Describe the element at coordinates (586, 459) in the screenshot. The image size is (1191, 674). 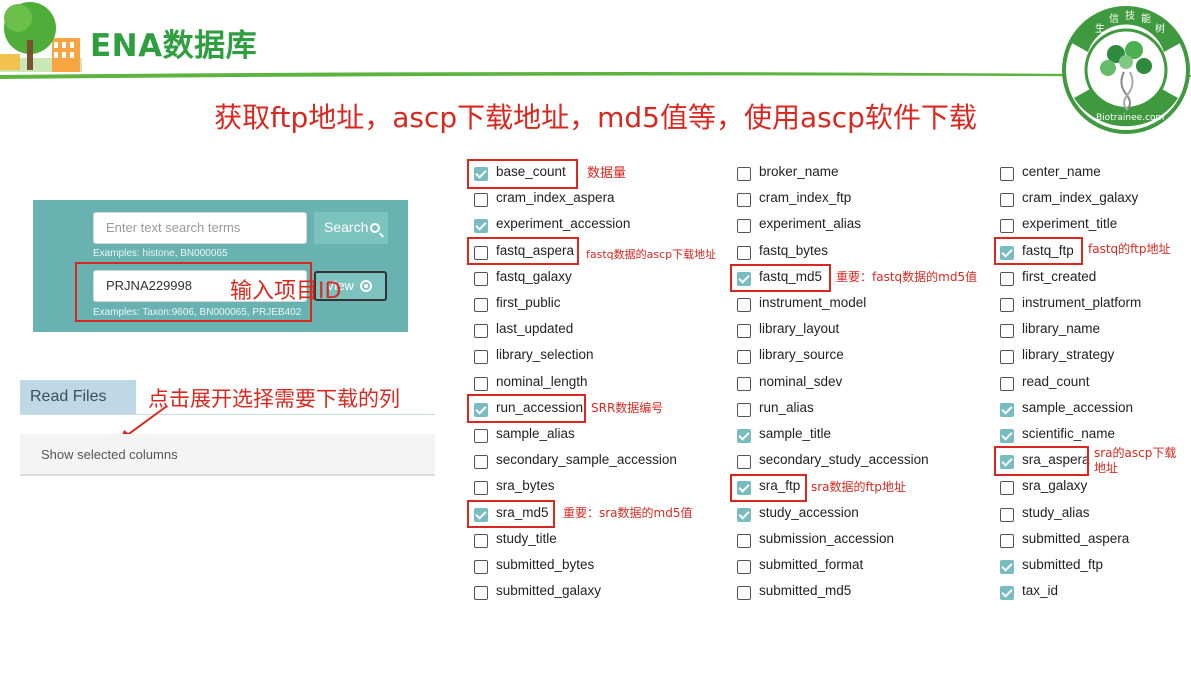
I see `column-label: secondary_sample_accession` at that location.